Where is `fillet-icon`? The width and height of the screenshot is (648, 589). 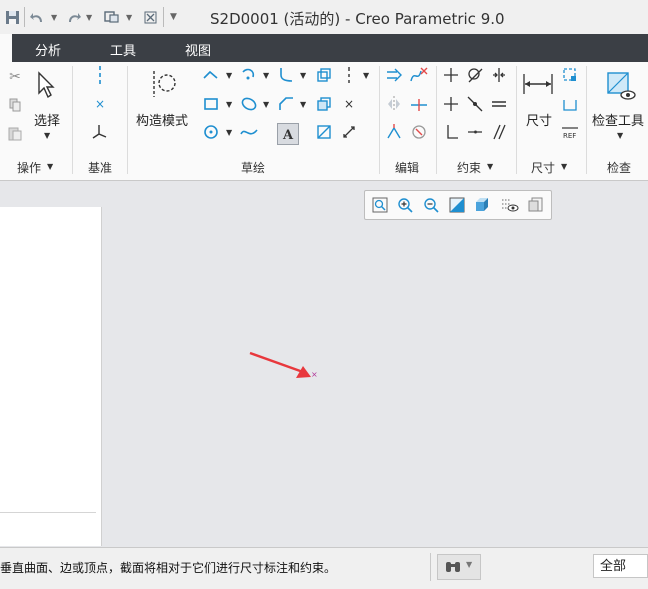
fillet-icon is located at coordinates (286, 75).